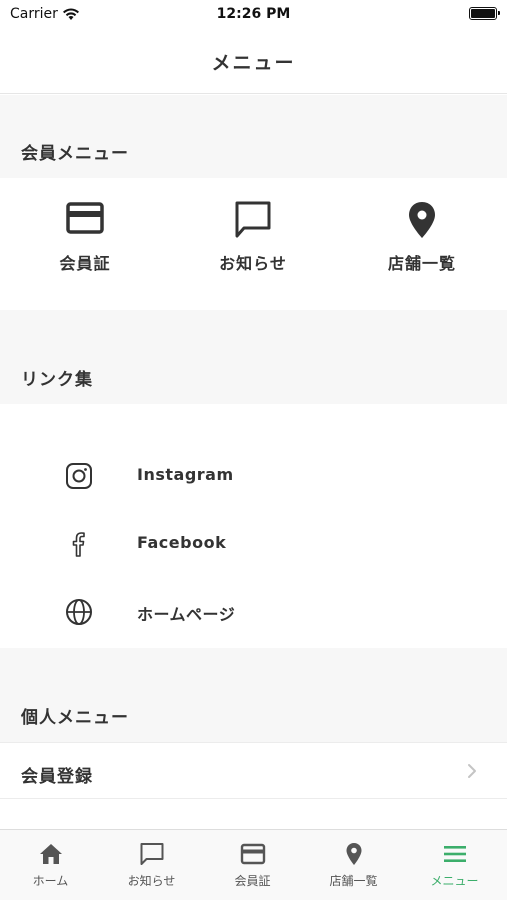 This screenshot has height=900, width=507. What do you see at coordinates (454, 881) in the screenshot?
I see `tab-label: メニュー` at bounding box center [454, 881].